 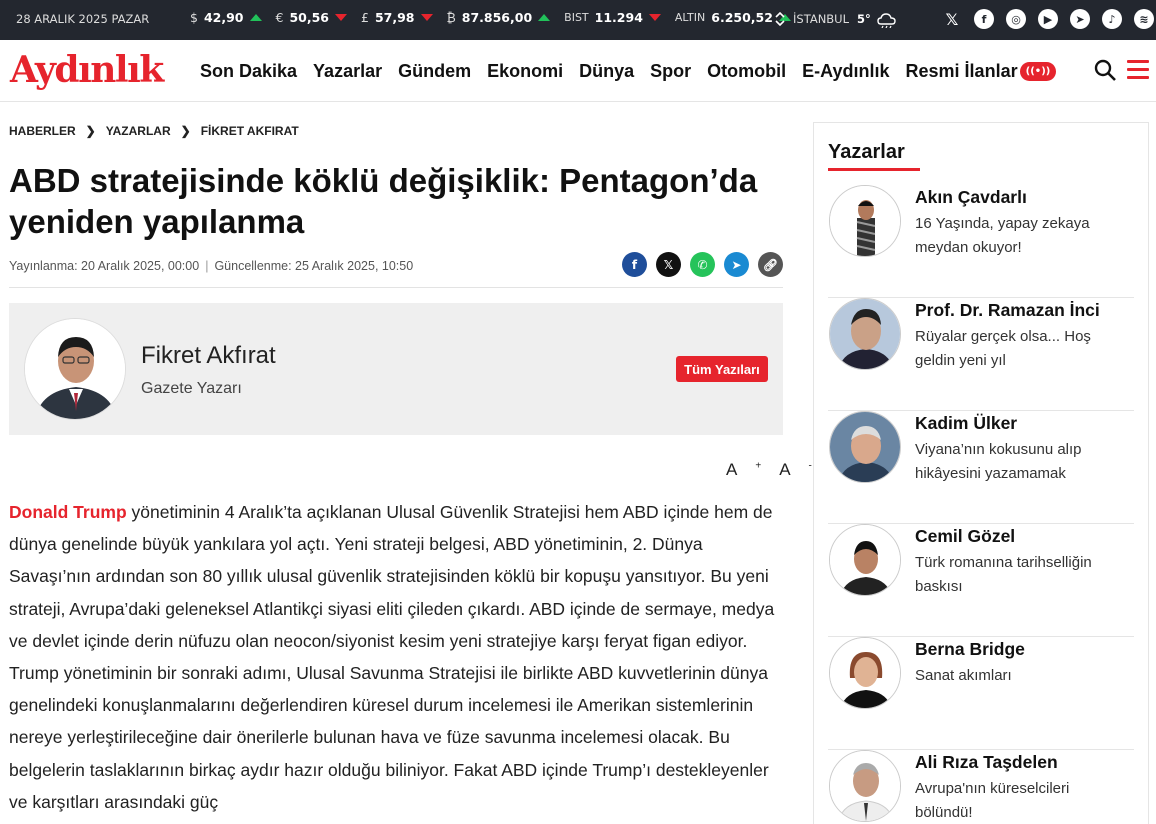 I want to click on share-telegram-icon: ➤, so click(x=736, y=264).